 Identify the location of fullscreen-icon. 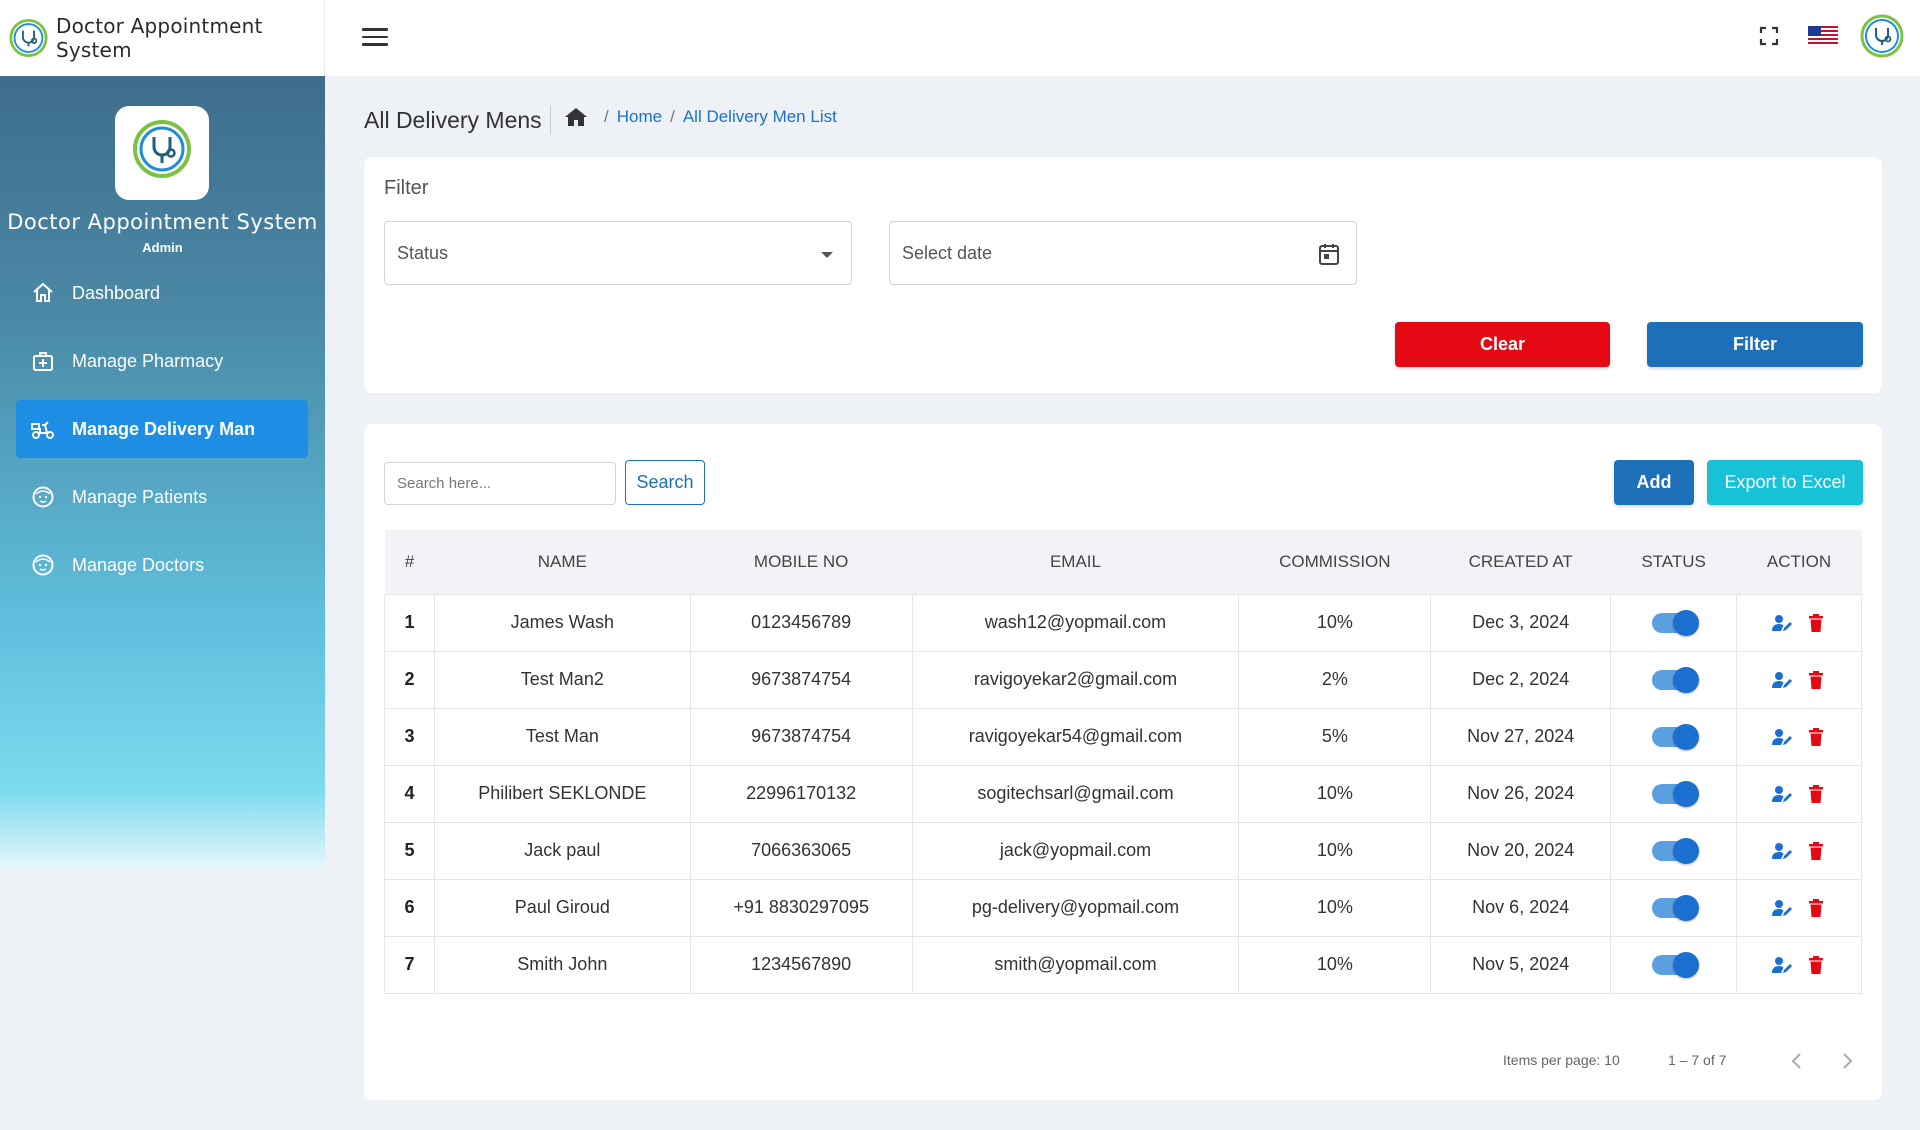
(1769, 36).